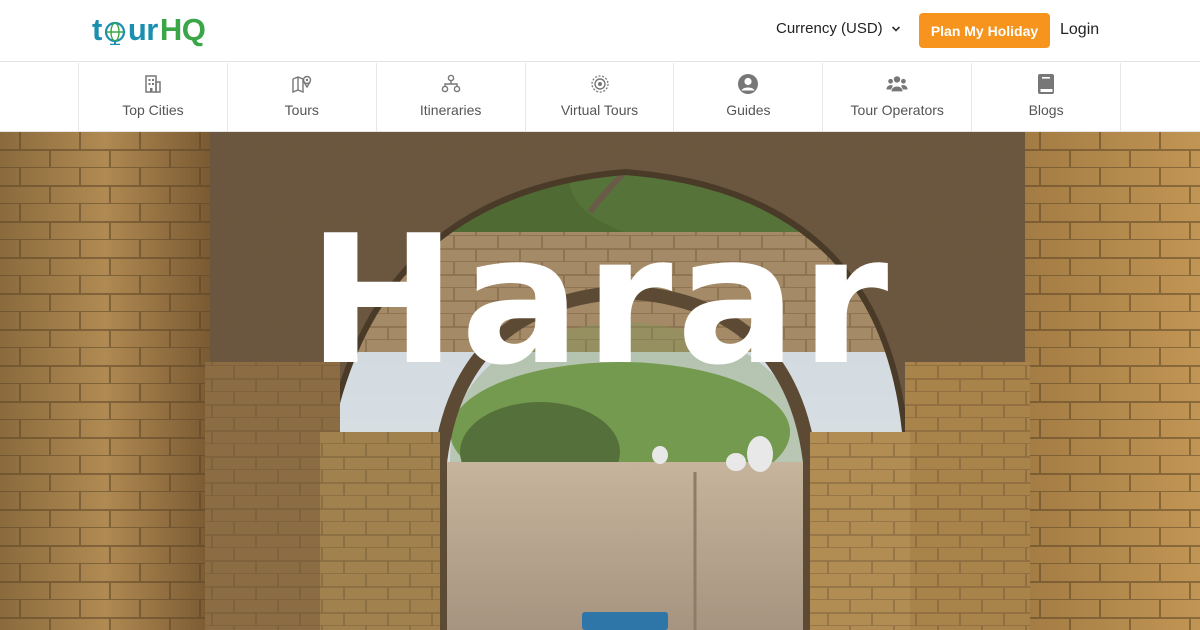 The width and height of the screenshot is (1200, 630). What do you see at coordinates (599, 110) in the screenshot?
I see `nav-item-label: Virtual Tours` at bounding box center [599, 110].